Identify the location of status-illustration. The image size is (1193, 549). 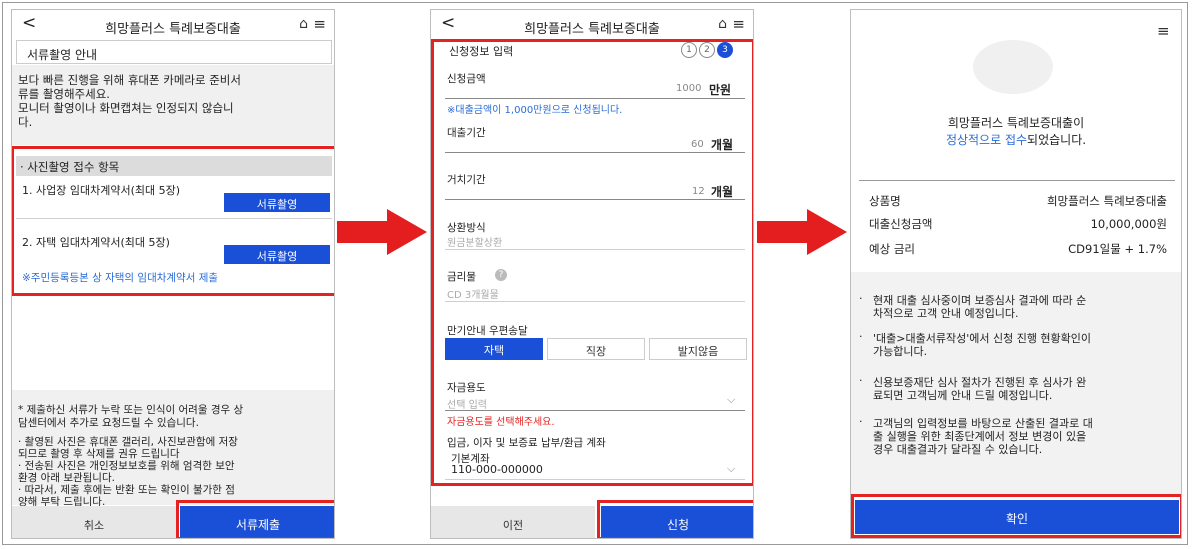
(1013, 67).